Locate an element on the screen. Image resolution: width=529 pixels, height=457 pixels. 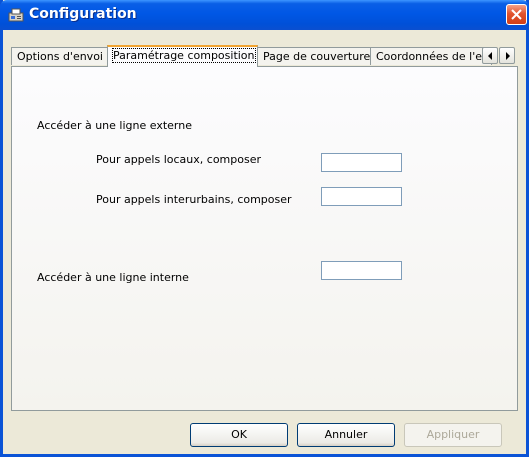
tab-scroll-right-button is located at coordinates (507, 55).